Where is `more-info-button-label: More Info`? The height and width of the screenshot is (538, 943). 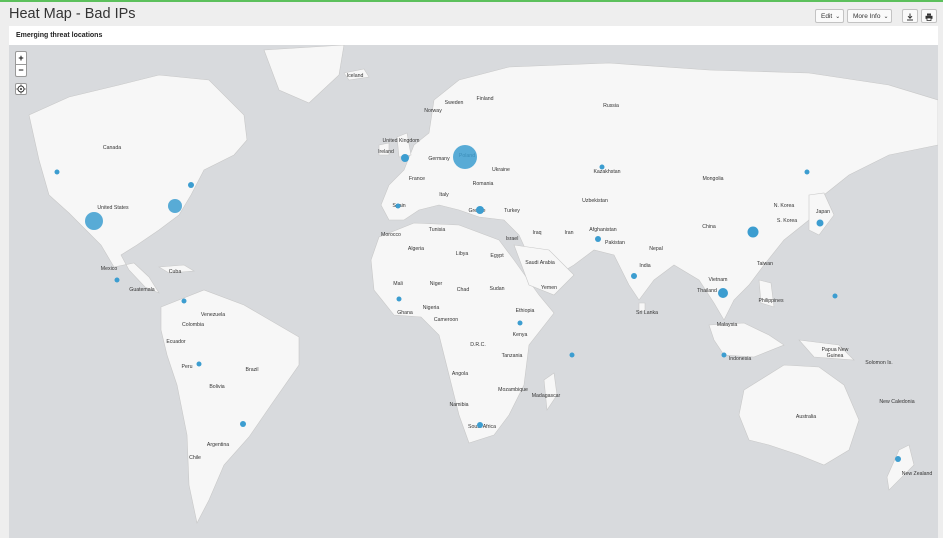
more-info-button-label: More Info is located at coordinates (867, 16).